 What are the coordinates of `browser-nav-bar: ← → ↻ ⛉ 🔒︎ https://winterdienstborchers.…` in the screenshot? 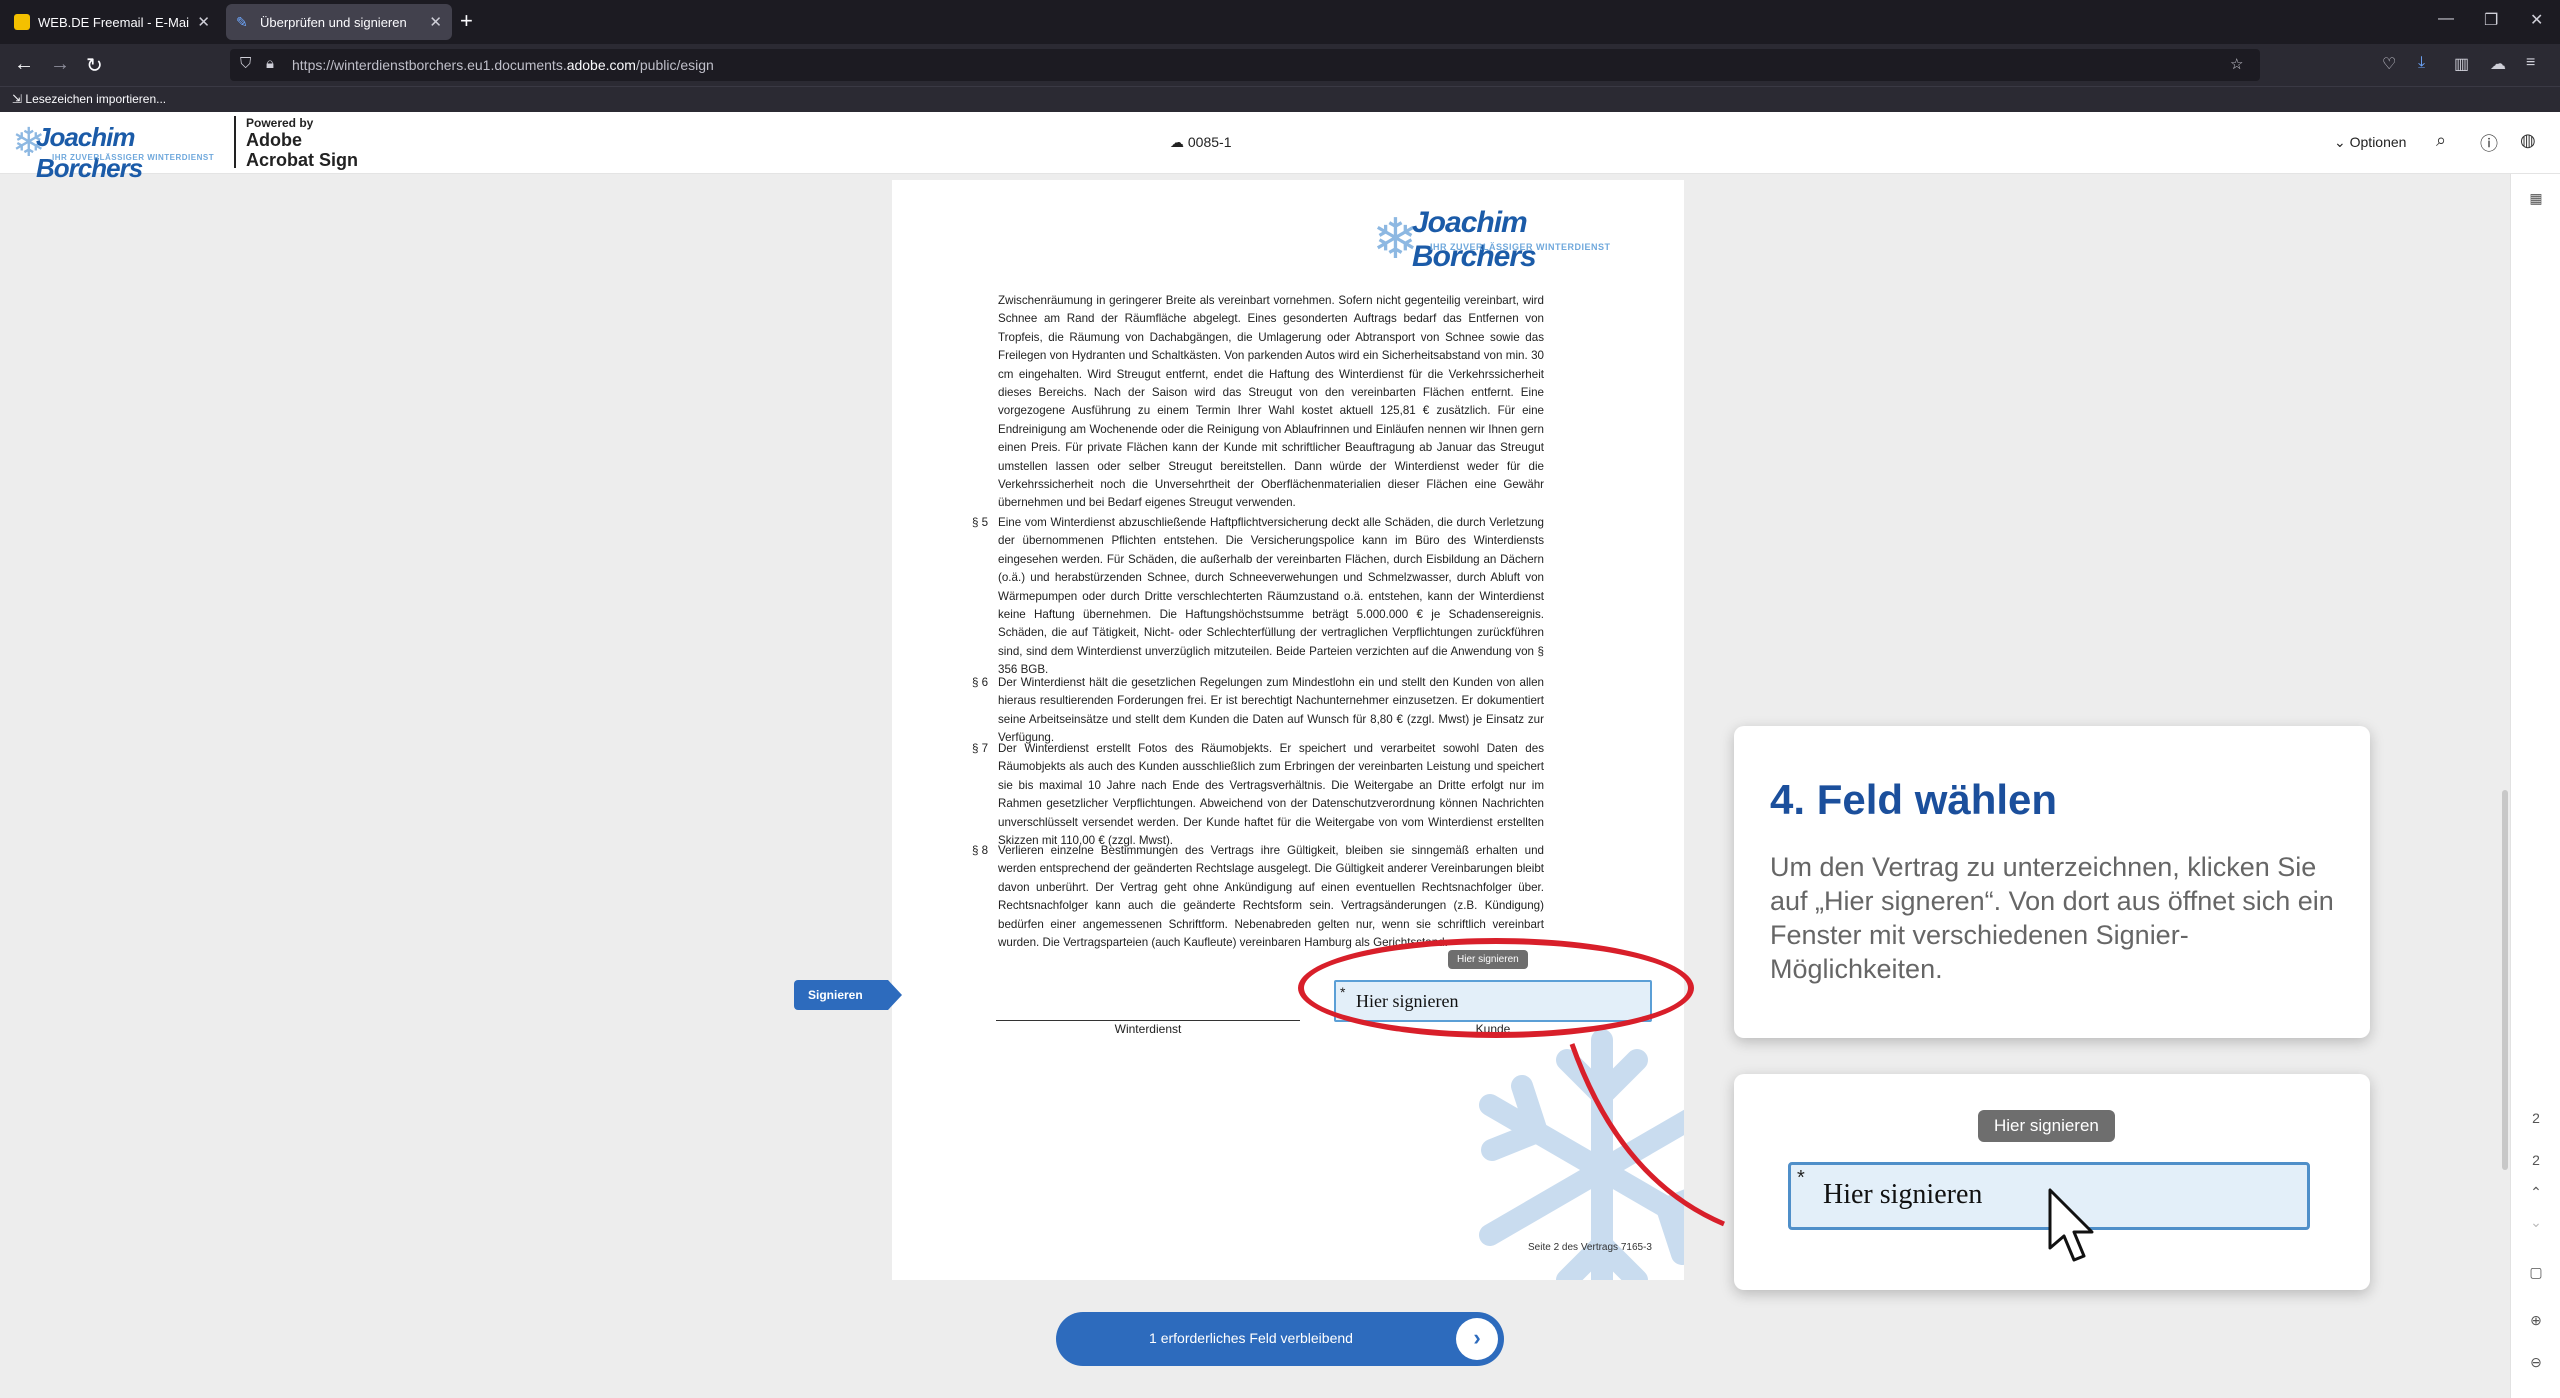 It's located at (1280, 65).